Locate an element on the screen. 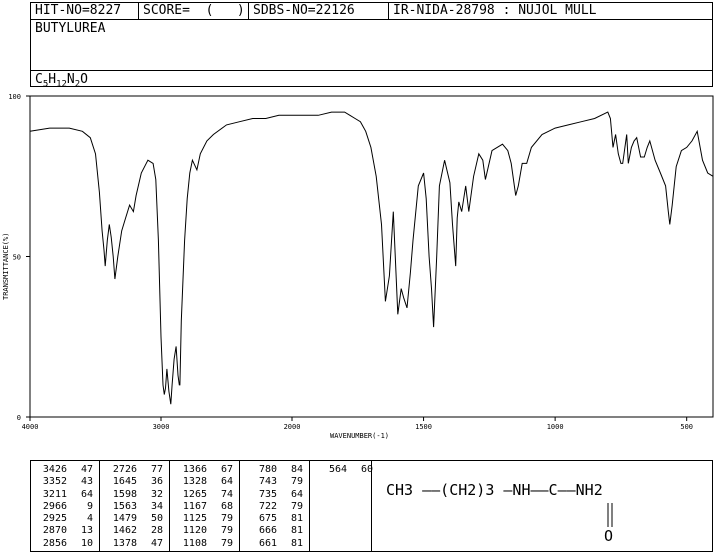  peak-row: 2925 4 is located at coordinates (64, 519).